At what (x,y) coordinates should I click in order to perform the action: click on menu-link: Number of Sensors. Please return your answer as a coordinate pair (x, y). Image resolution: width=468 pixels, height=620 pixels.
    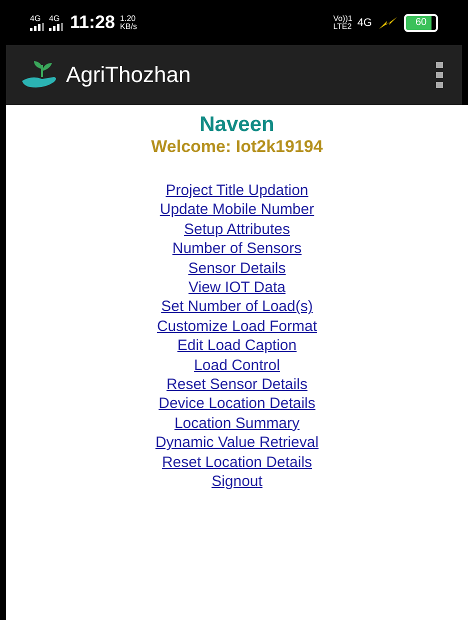
    Looking at the image, I should click on (237, 249).